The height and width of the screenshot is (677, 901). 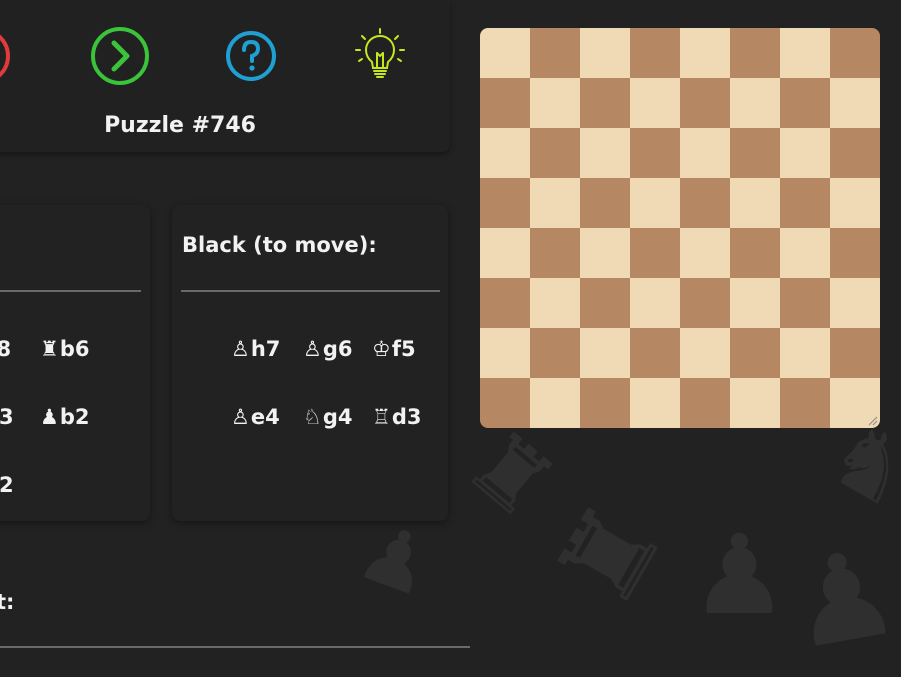 What do you see at coordinates (394, 349) in the screenshot?
I see `piece-item: ♔f5` at bounding box center [394, 349].